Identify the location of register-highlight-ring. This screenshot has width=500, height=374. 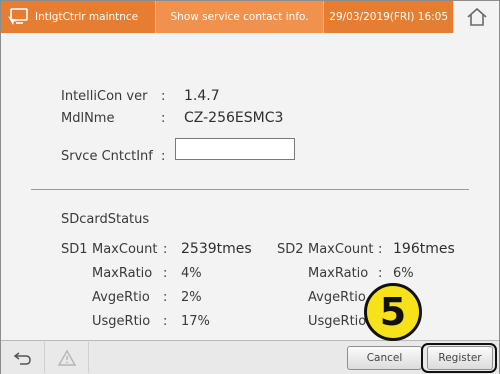
(459, 358).